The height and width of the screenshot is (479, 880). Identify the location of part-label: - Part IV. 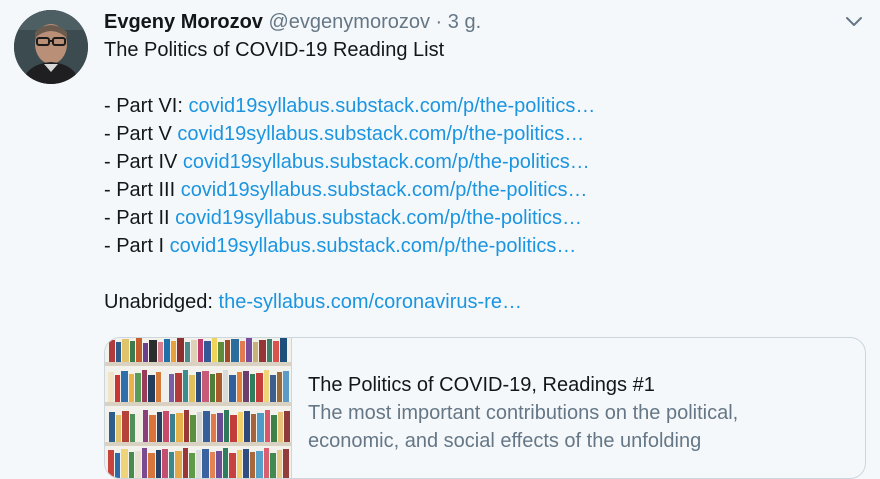
(141, 162).